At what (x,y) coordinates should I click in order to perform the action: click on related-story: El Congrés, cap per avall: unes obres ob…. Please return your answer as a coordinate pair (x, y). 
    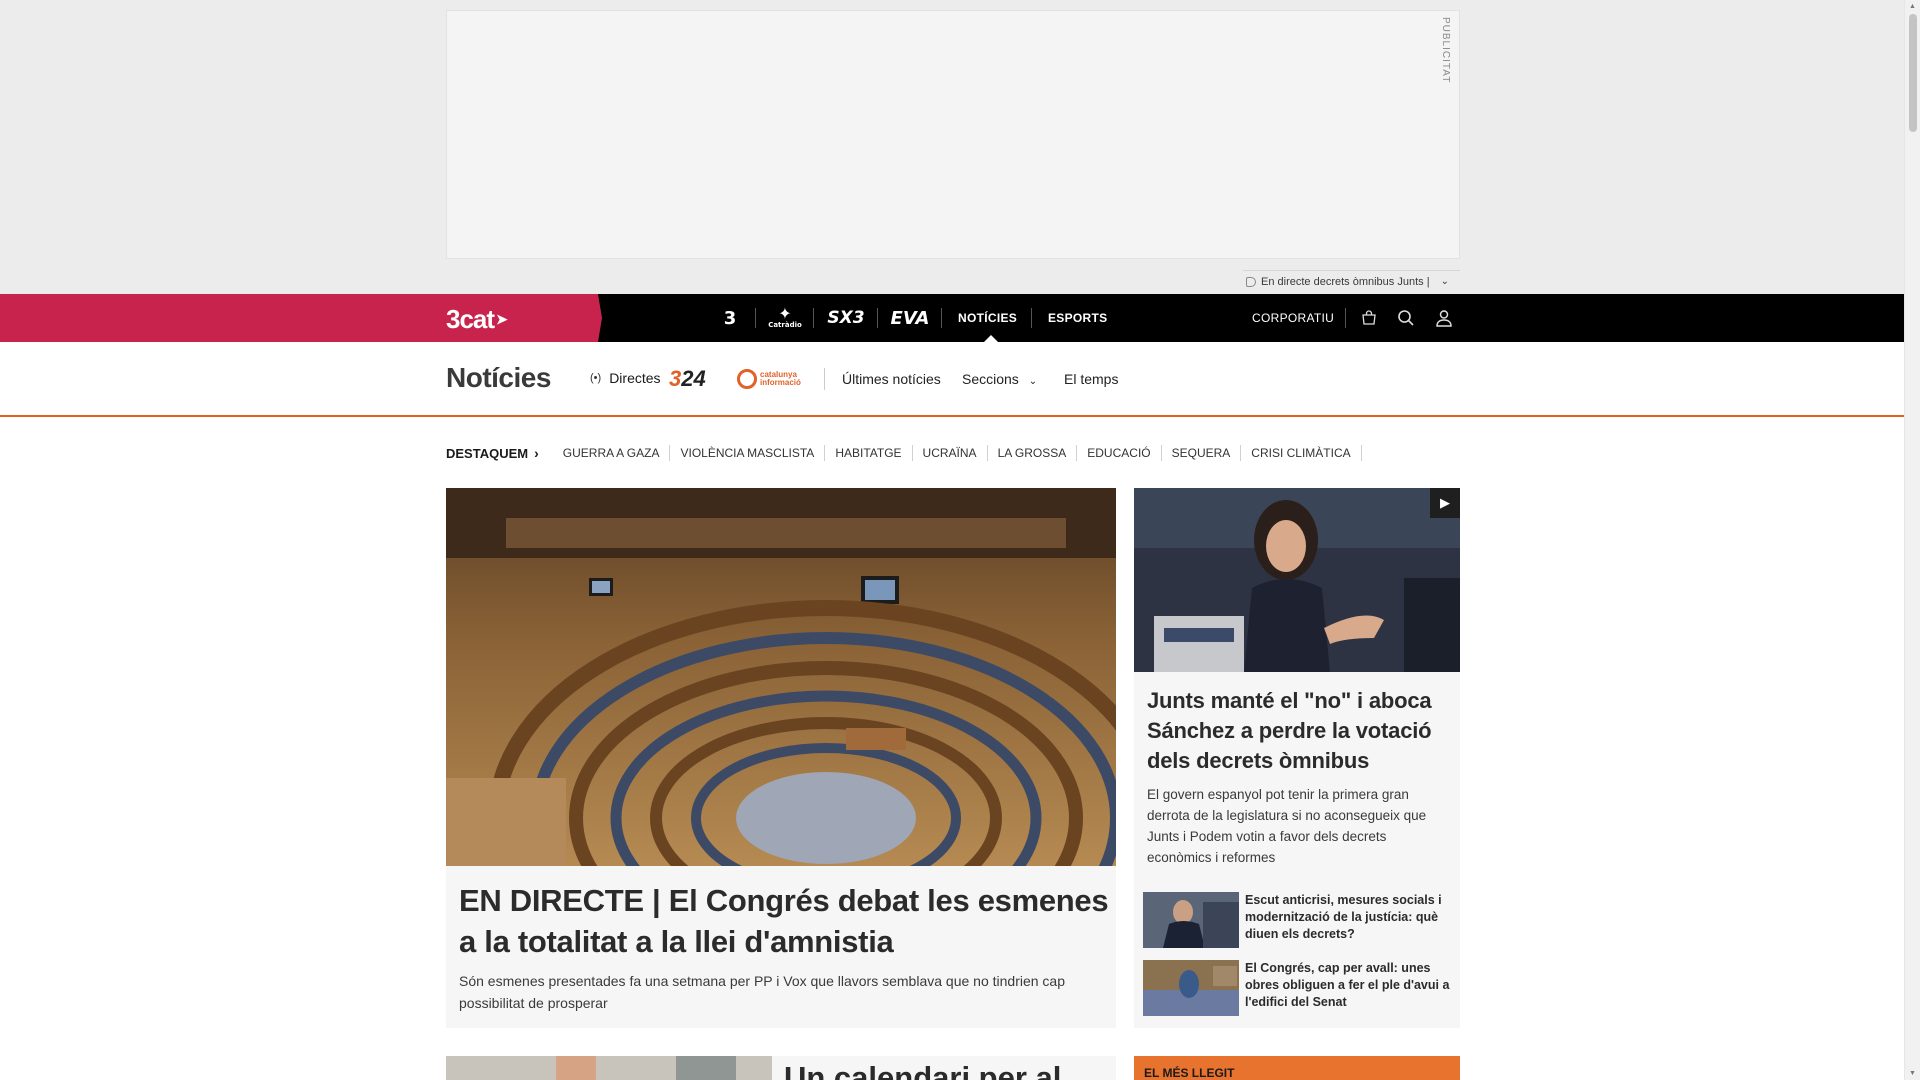
    Looking at the image, I should click on (1299, 988).